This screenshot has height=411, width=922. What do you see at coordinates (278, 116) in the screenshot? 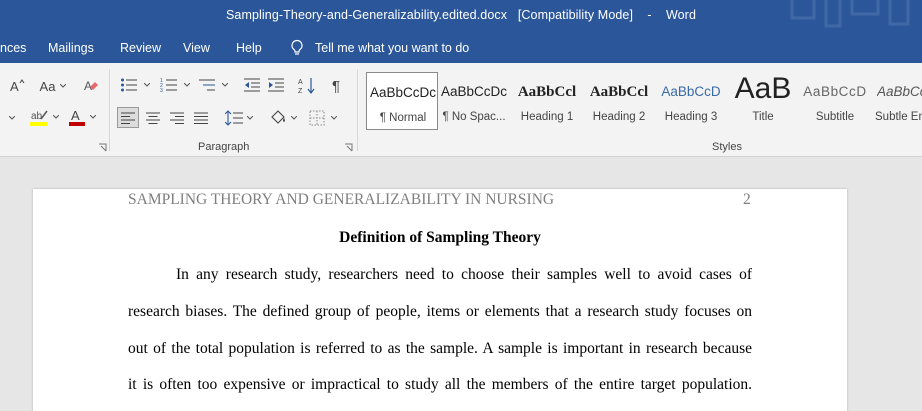
I see `paint-bucket-icon` at bounding box center [278, 116].